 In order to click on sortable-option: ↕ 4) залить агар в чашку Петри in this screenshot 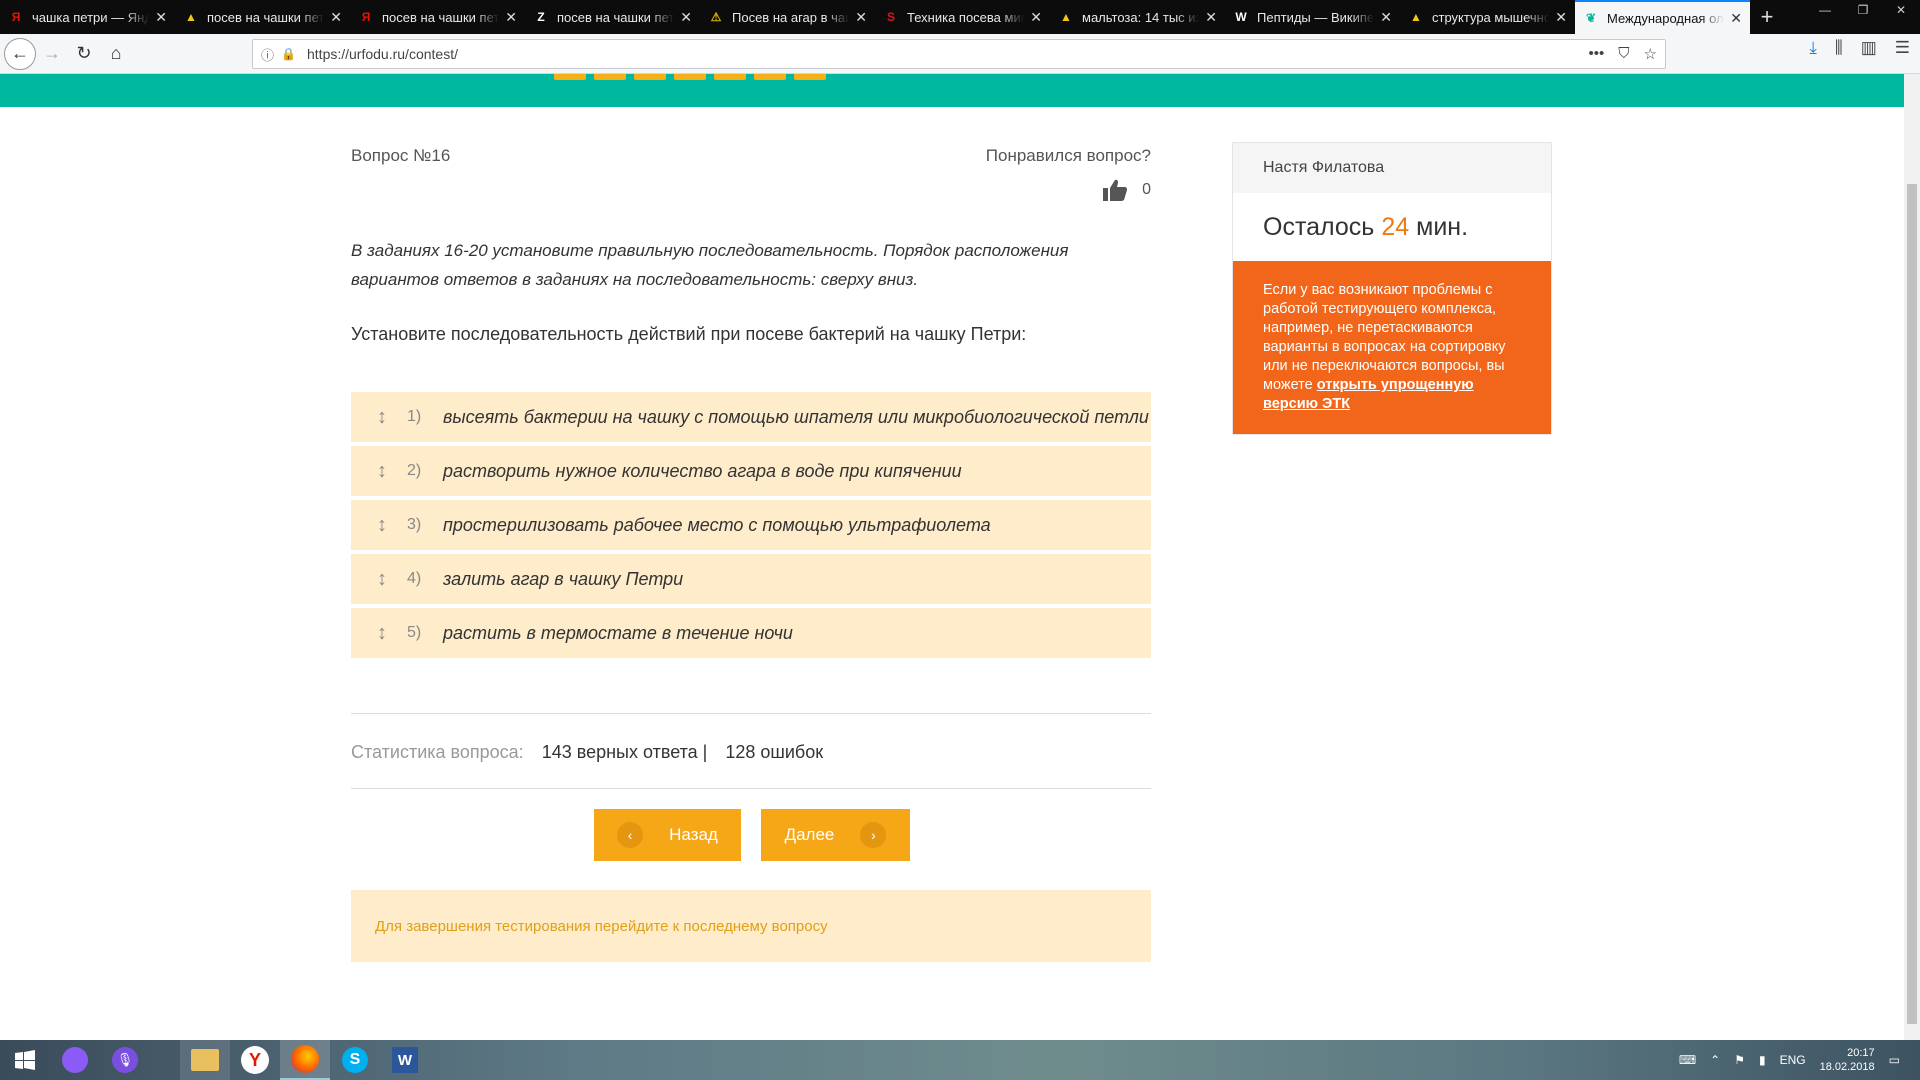, I will do `click(751, 579)`.